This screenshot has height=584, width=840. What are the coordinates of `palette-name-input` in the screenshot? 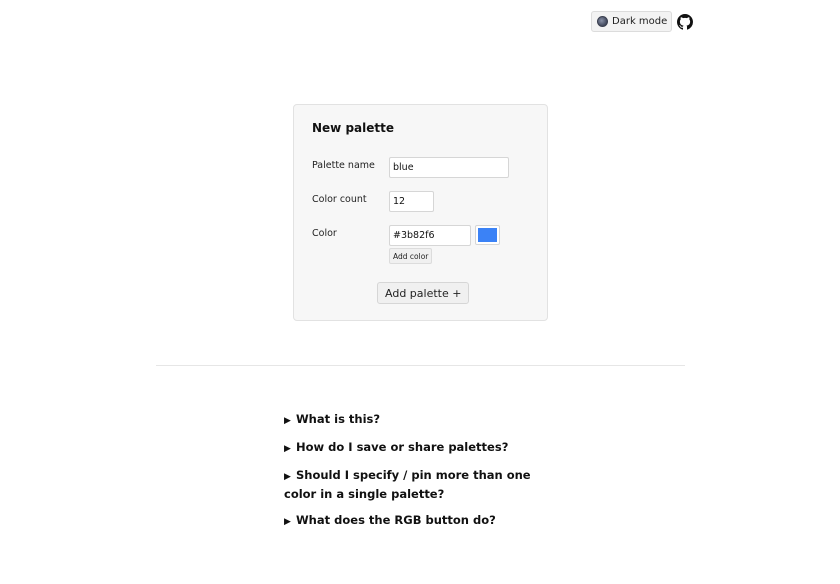 It's located at (449, 167).